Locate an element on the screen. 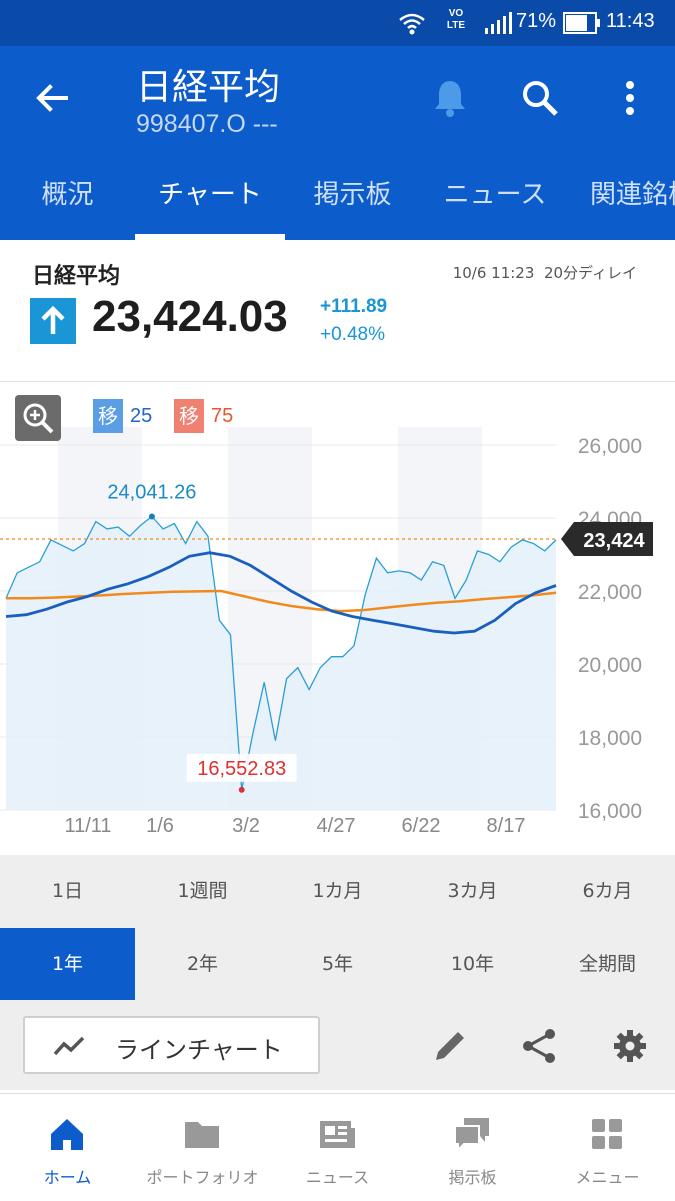 The height and width of the screenshot is (1201, 675). period-1y: 1年 is located at coordinates (67, 964).